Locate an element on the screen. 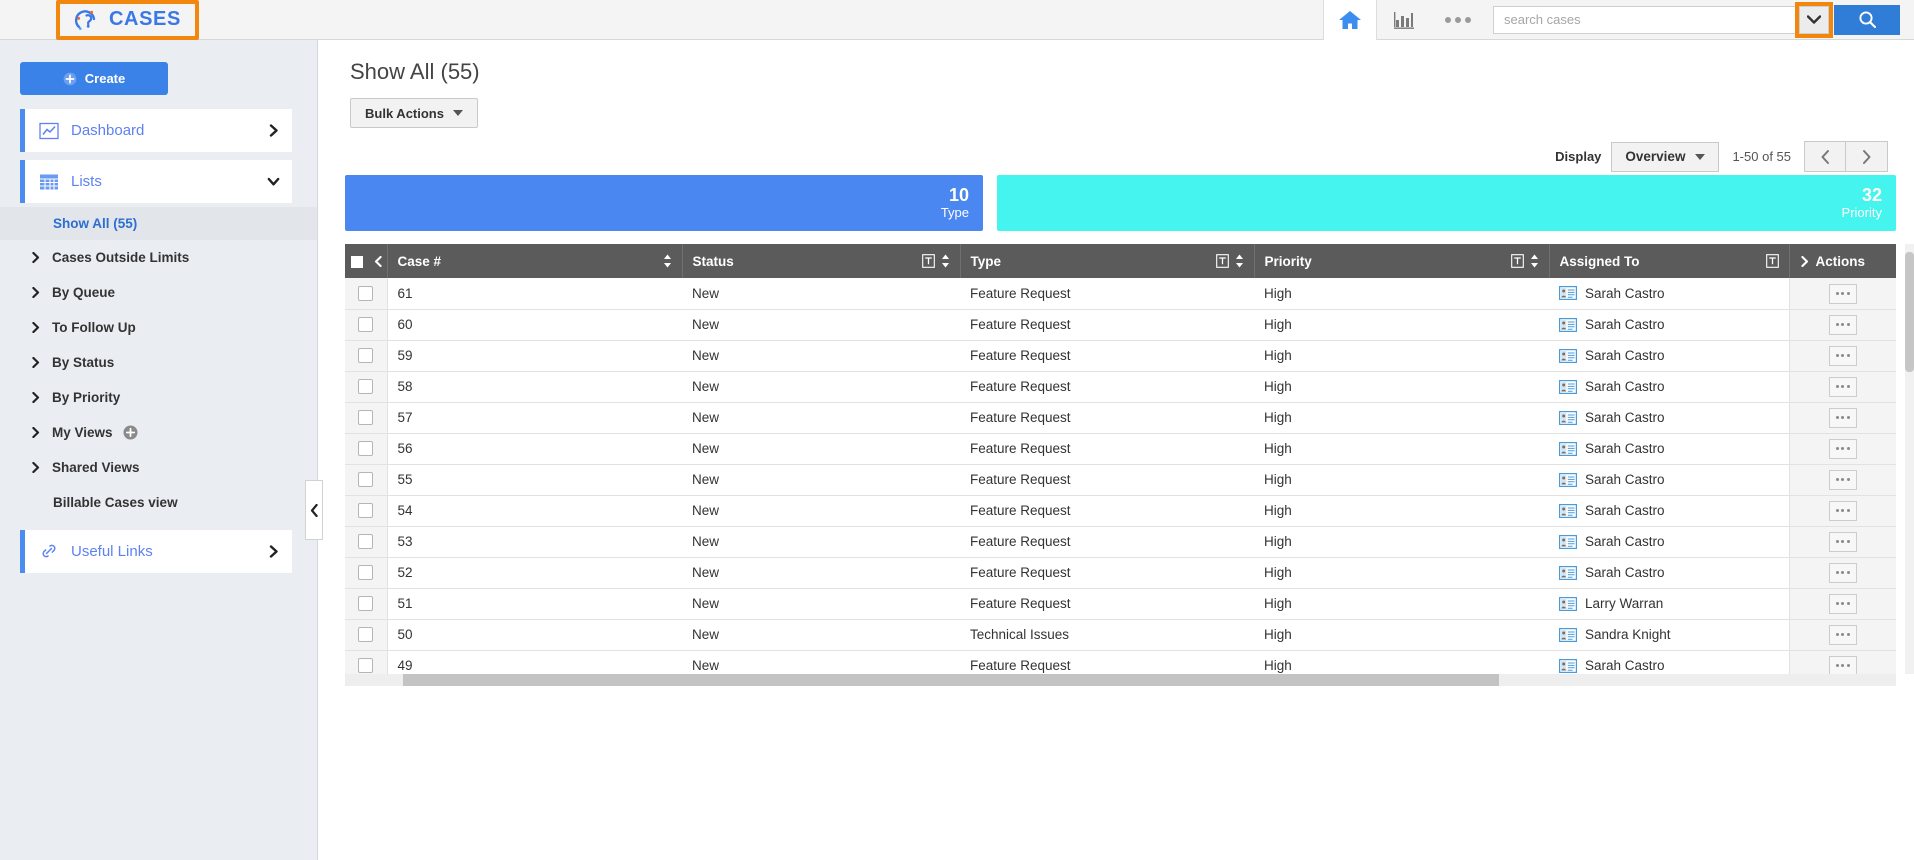 Image resolution: width=1914 pixels, height=860 pixels. bulk-actions-button: Bulk Actions is located at coordinates (414, 113).